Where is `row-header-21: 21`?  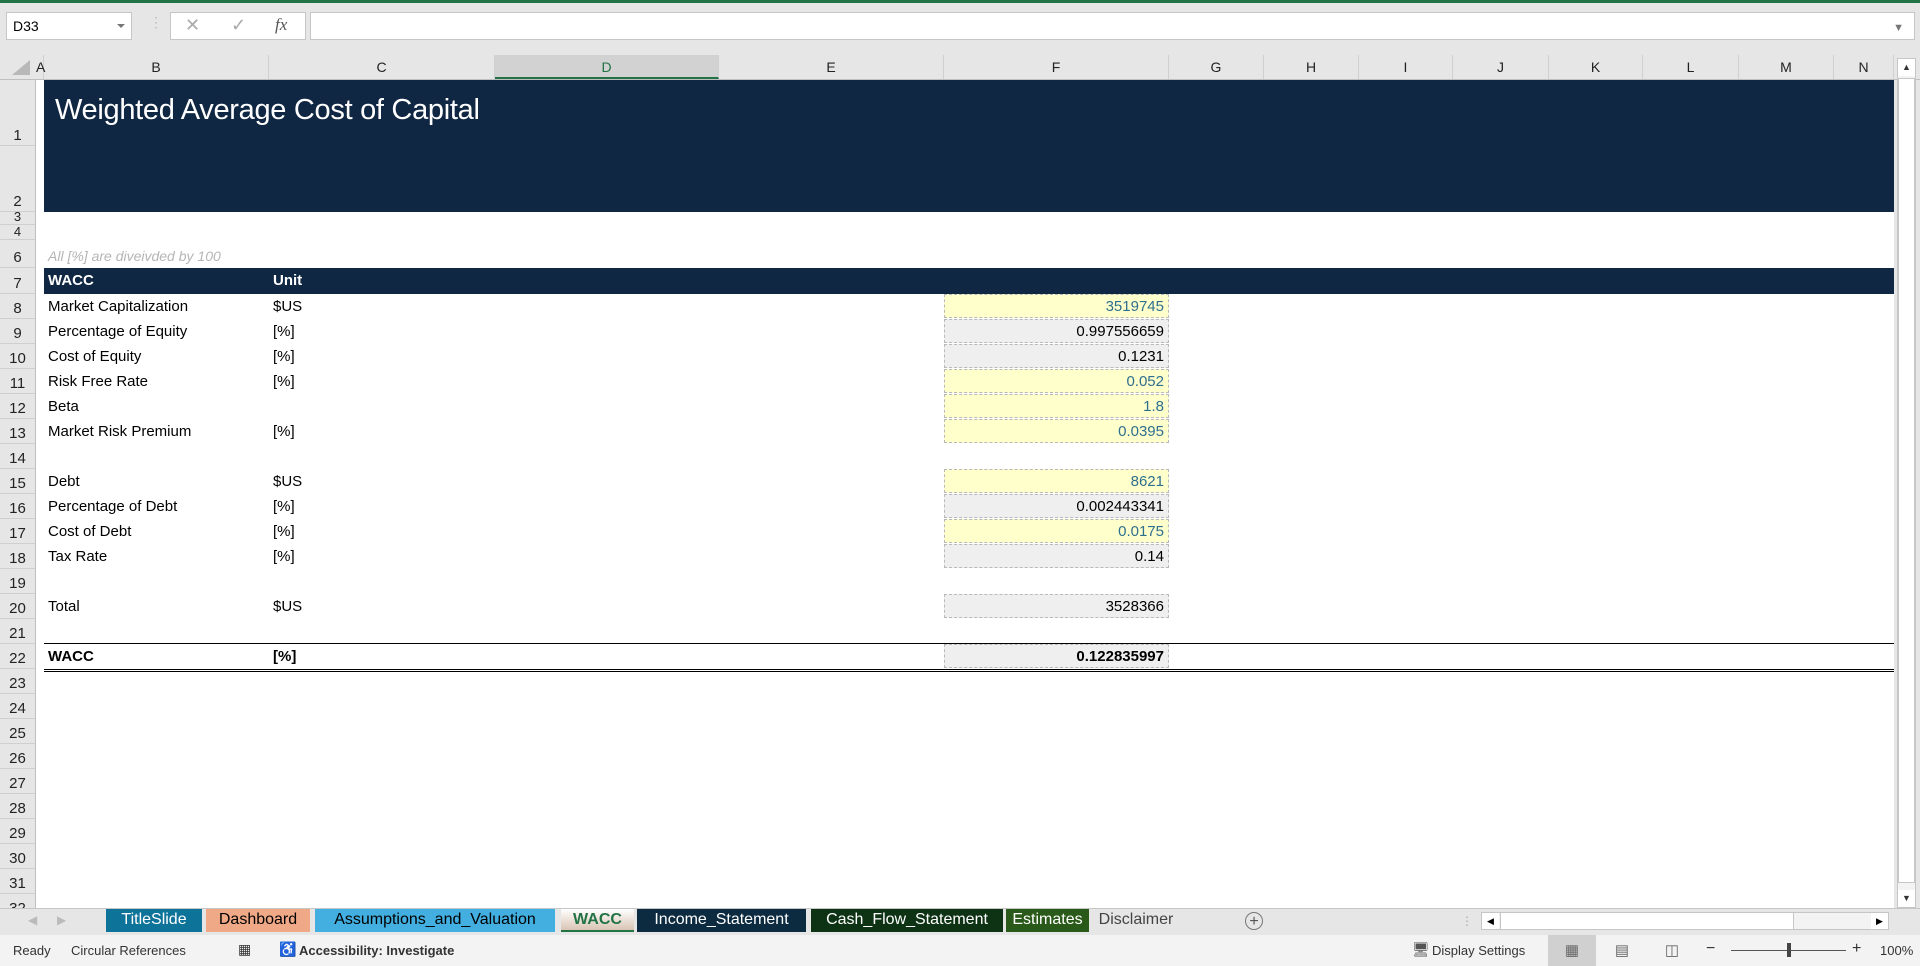
row-header-21: 21 is located at coordinates (17, 631).